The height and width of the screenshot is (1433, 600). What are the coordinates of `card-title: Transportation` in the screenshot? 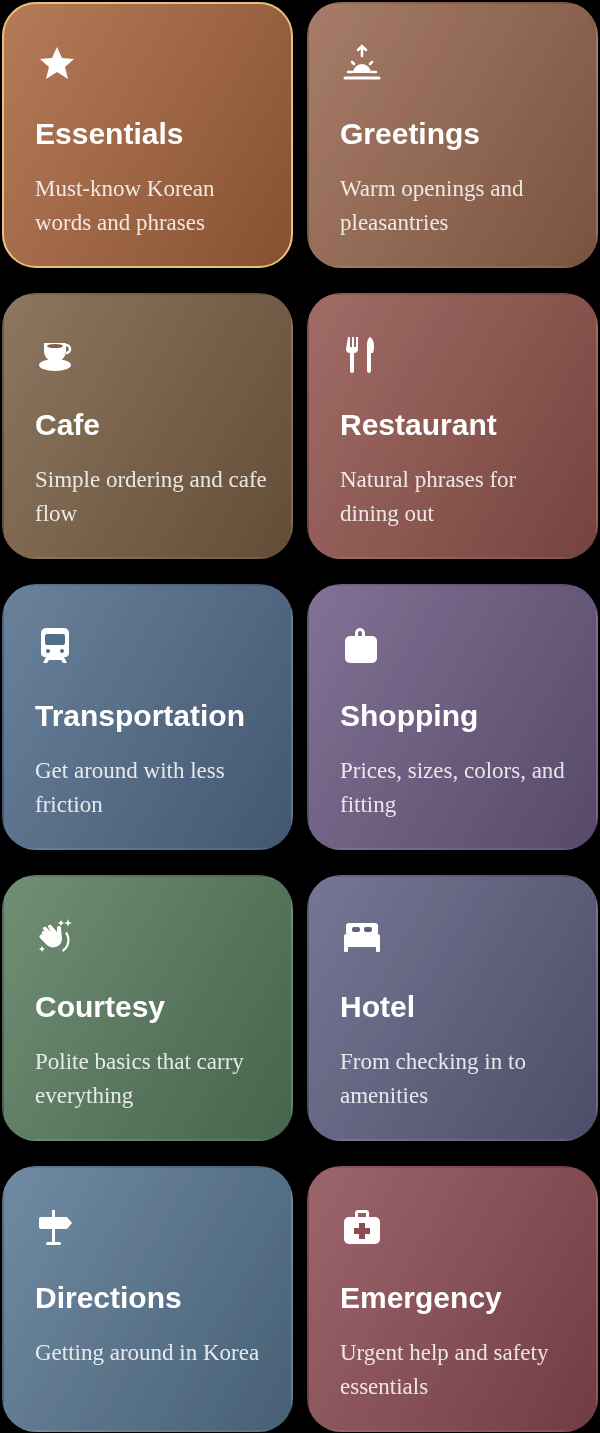 It's located at (140, 716).